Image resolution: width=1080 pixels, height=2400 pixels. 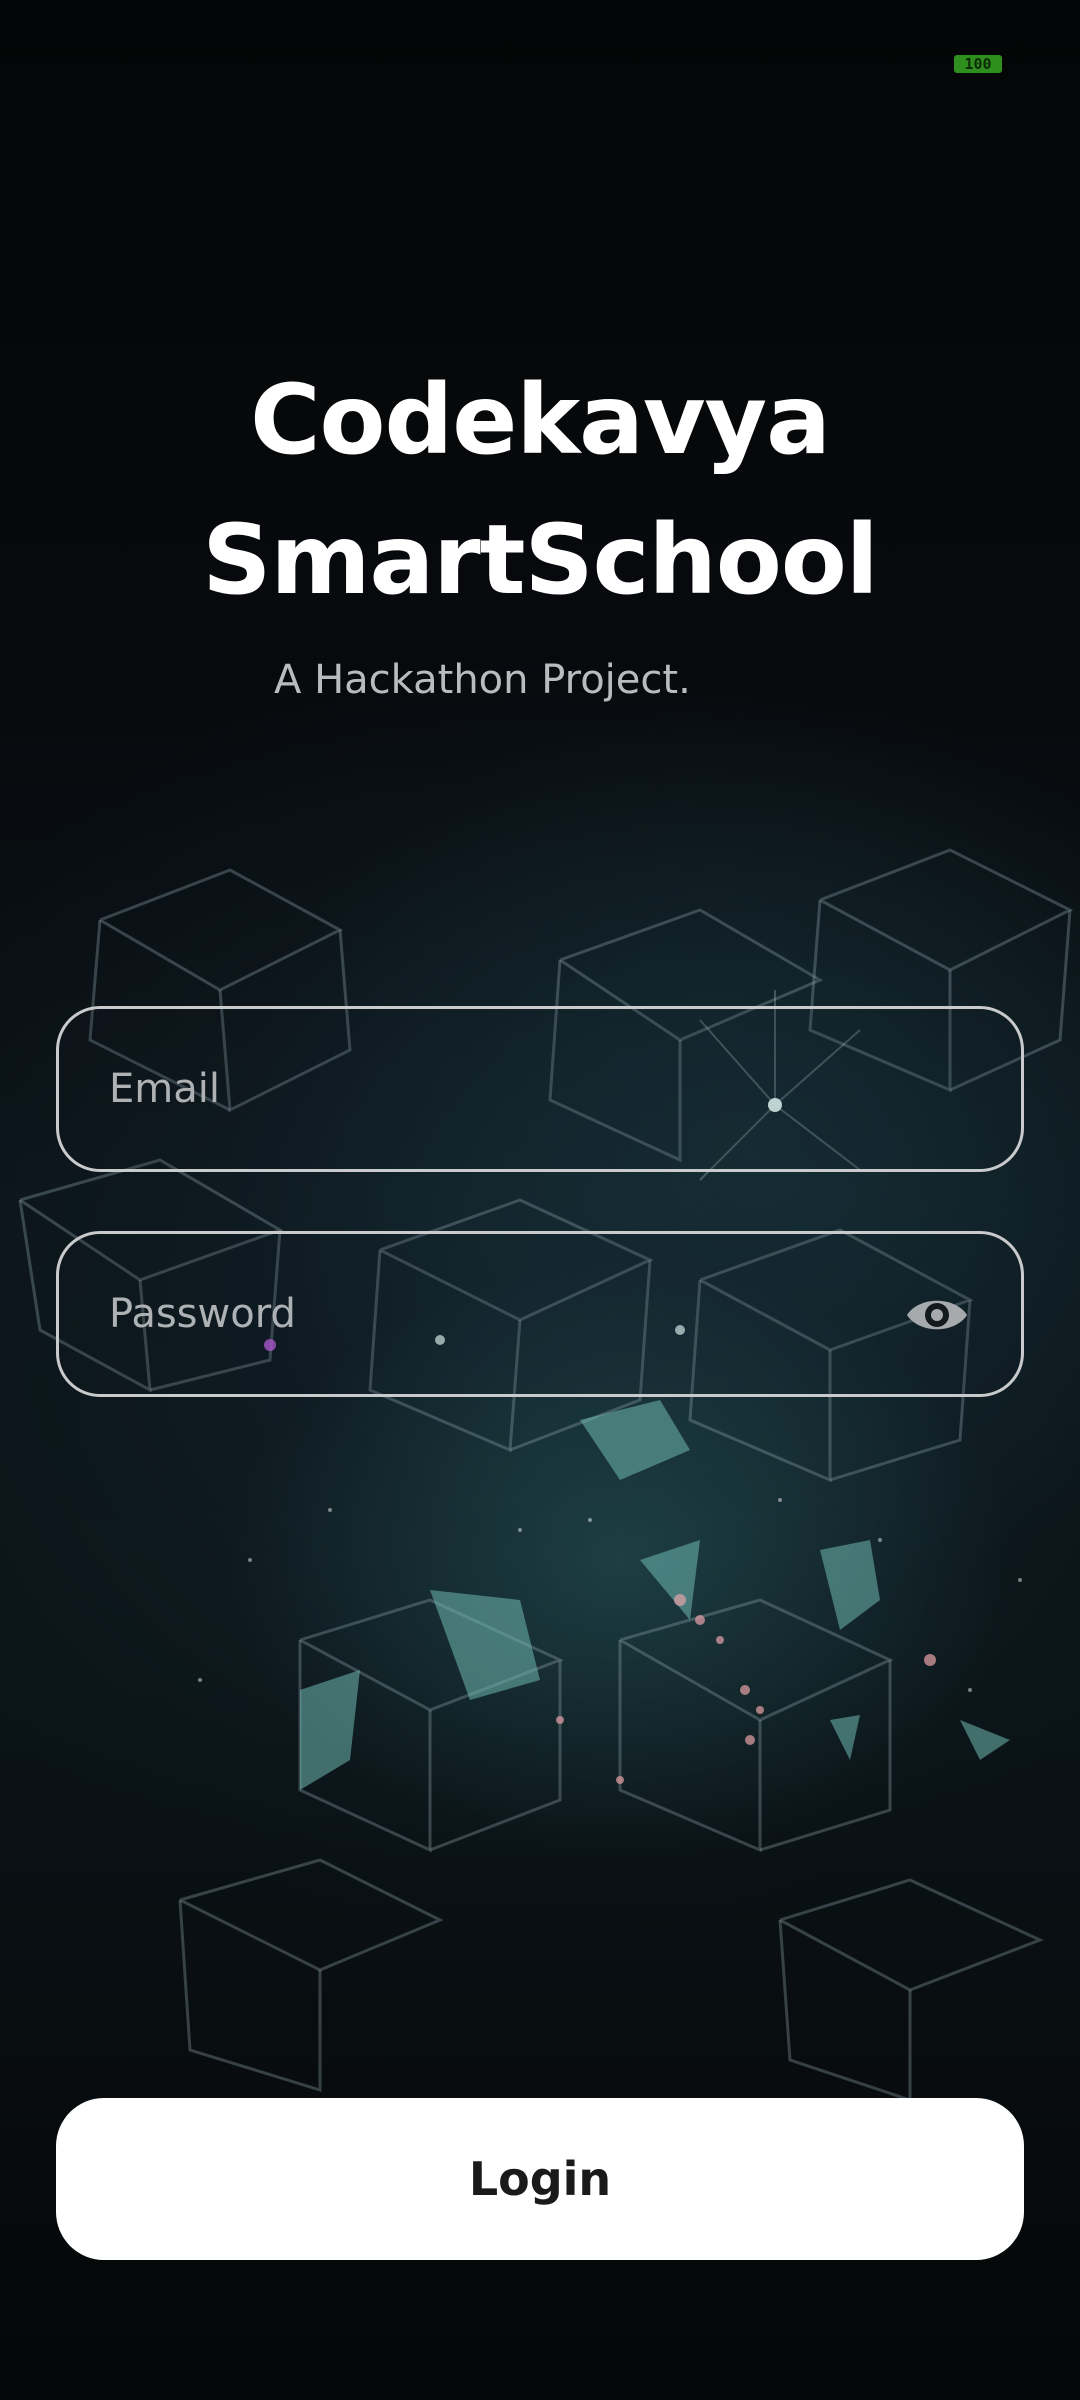 I want to click on email-field, so click(x=540, y=1089).